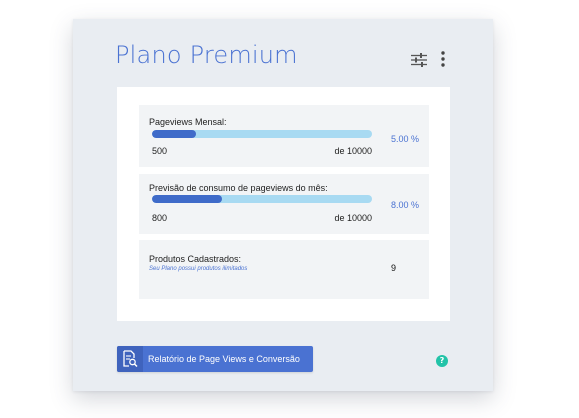 Image resolution: width=579 pixels, height=418 pixels. What do you see at coordinates (224, 359) in the screenshot?
I see `report-button-label: Relatório de Page Views e Conversão` at bounding box center [224, 359].